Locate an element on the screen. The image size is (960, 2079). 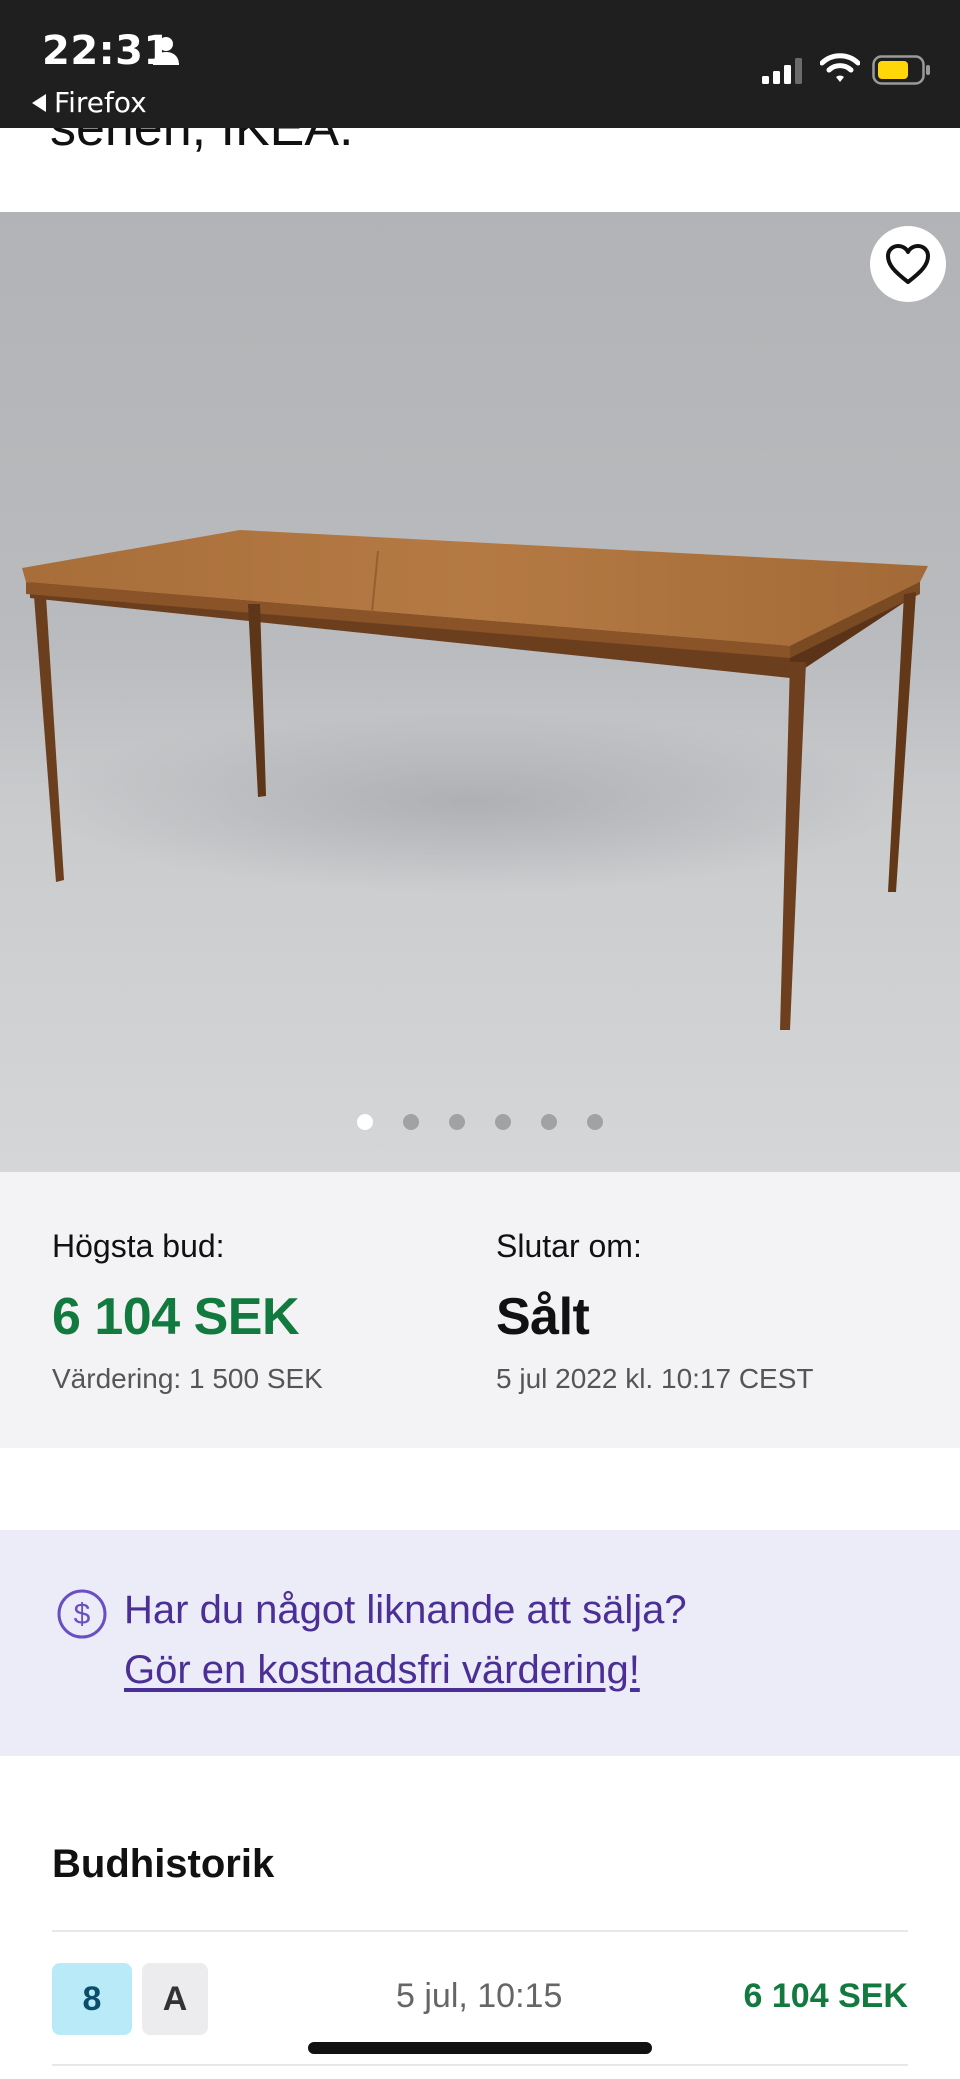
listing-title: serien, IKEA. is located at coordinates (202, 142).